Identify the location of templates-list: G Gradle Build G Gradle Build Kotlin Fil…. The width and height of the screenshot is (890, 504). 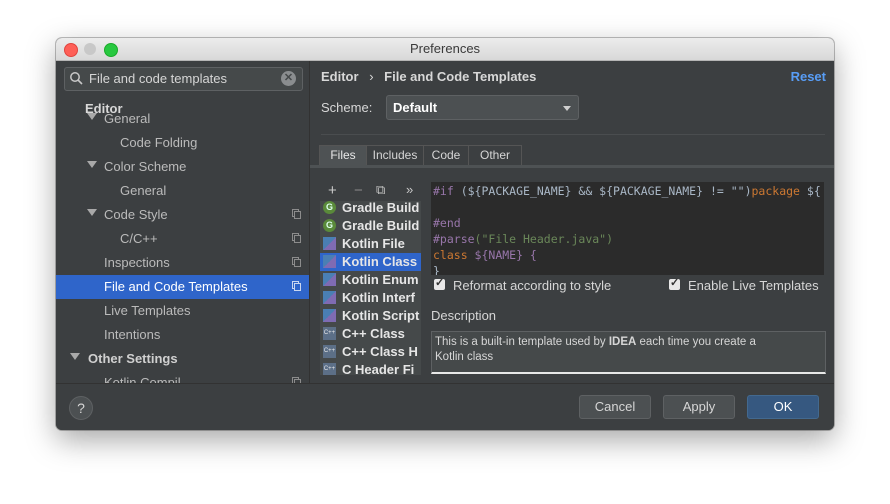
(370, 288).